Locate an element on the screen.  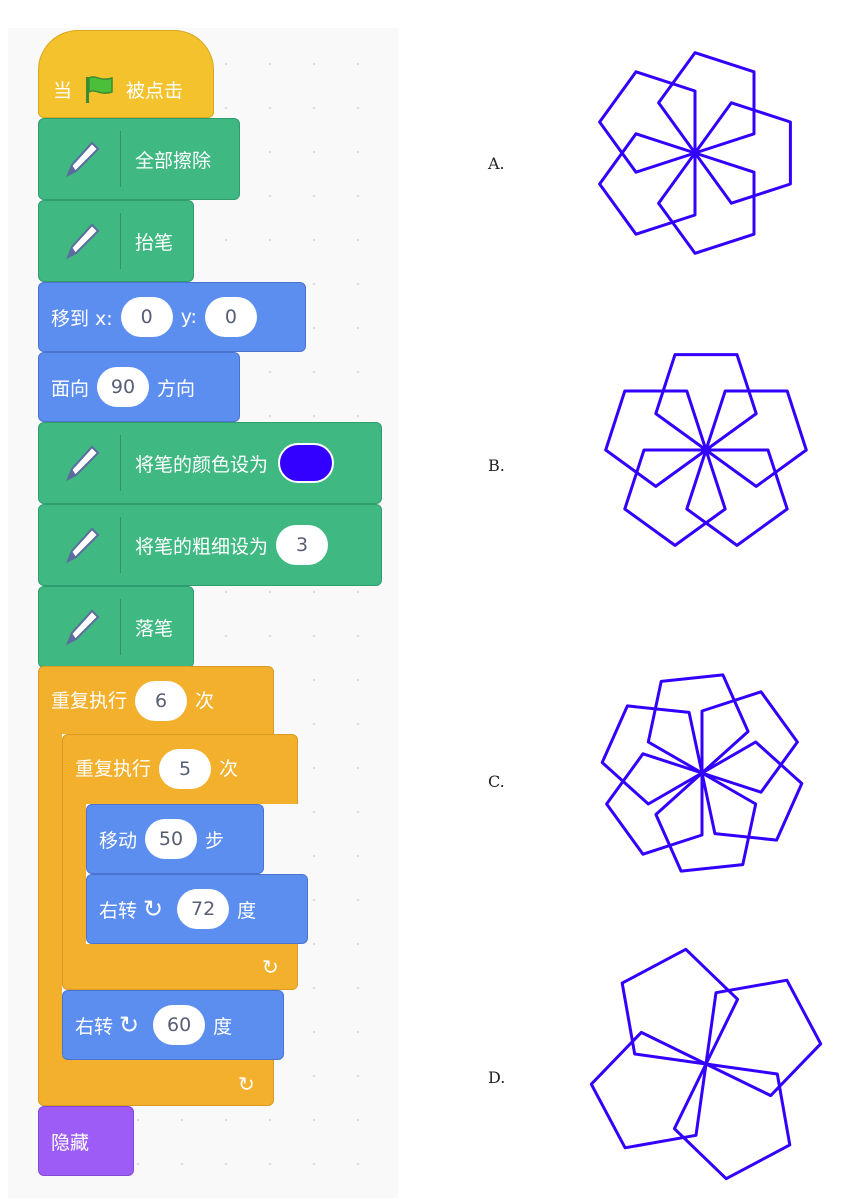
option-d-label: D. is located at coordinates (497, 1077).